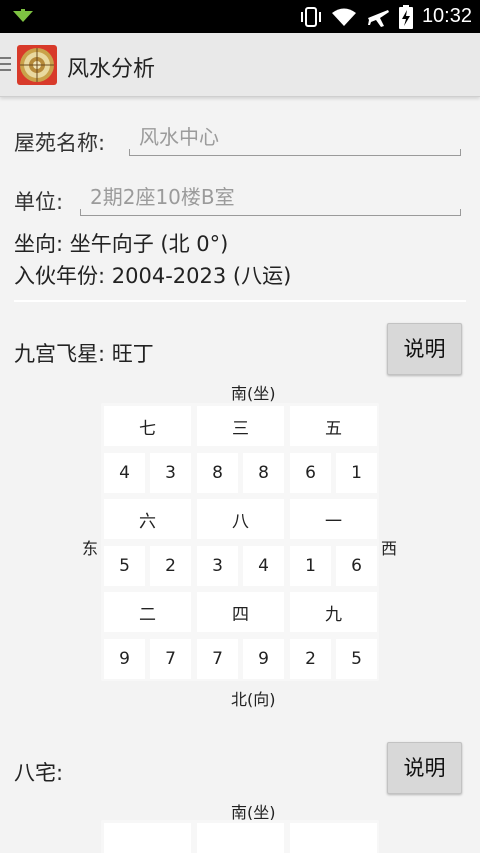 The image size is (480, 853). I want to click on status-time: 10:32, so click(446, 16).